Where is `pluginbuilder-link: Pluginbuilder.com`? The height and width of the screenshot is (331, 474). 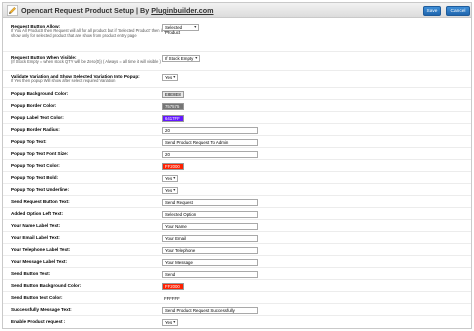 pluginbuilder-link: Pluginbuilder.com is located at coordinates (182, 10).